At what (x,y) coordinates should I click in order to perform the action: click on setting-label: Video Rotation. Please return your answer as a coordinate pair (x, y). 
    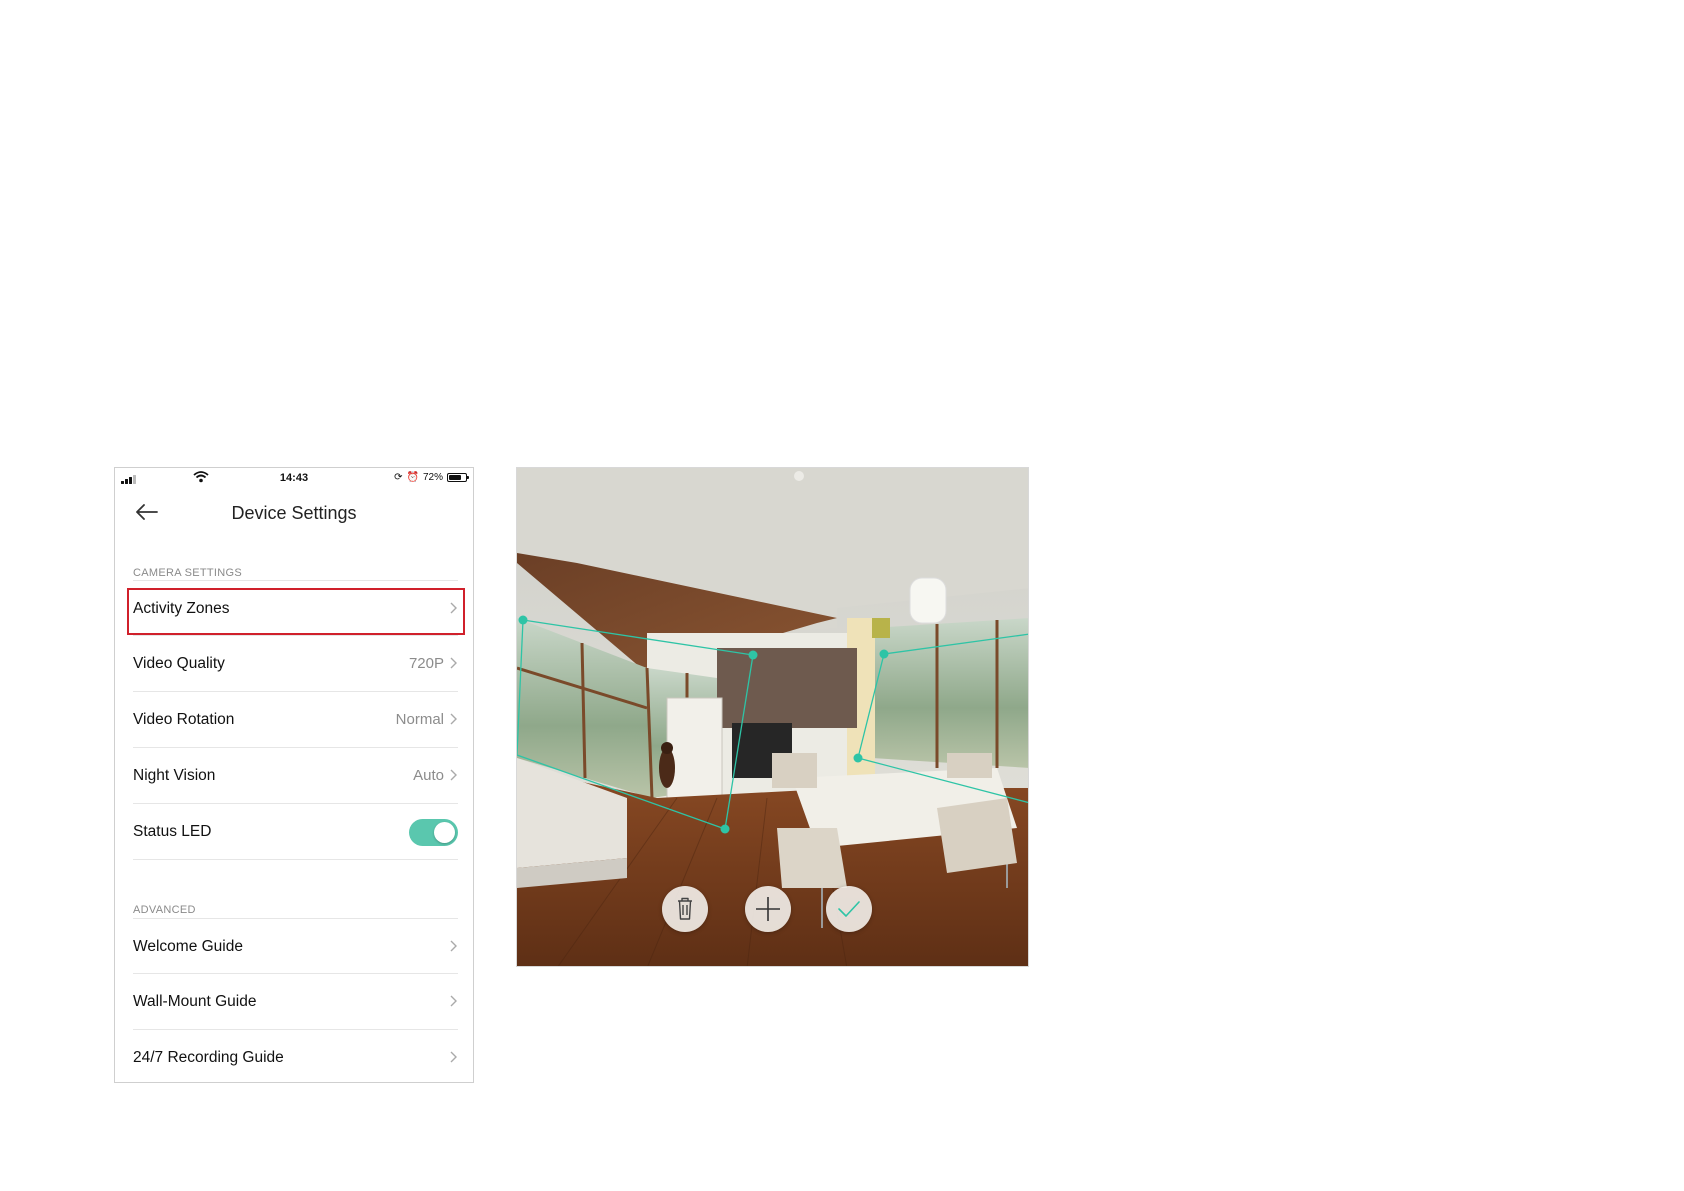
    Looking at the image, I should click on (184, 719).